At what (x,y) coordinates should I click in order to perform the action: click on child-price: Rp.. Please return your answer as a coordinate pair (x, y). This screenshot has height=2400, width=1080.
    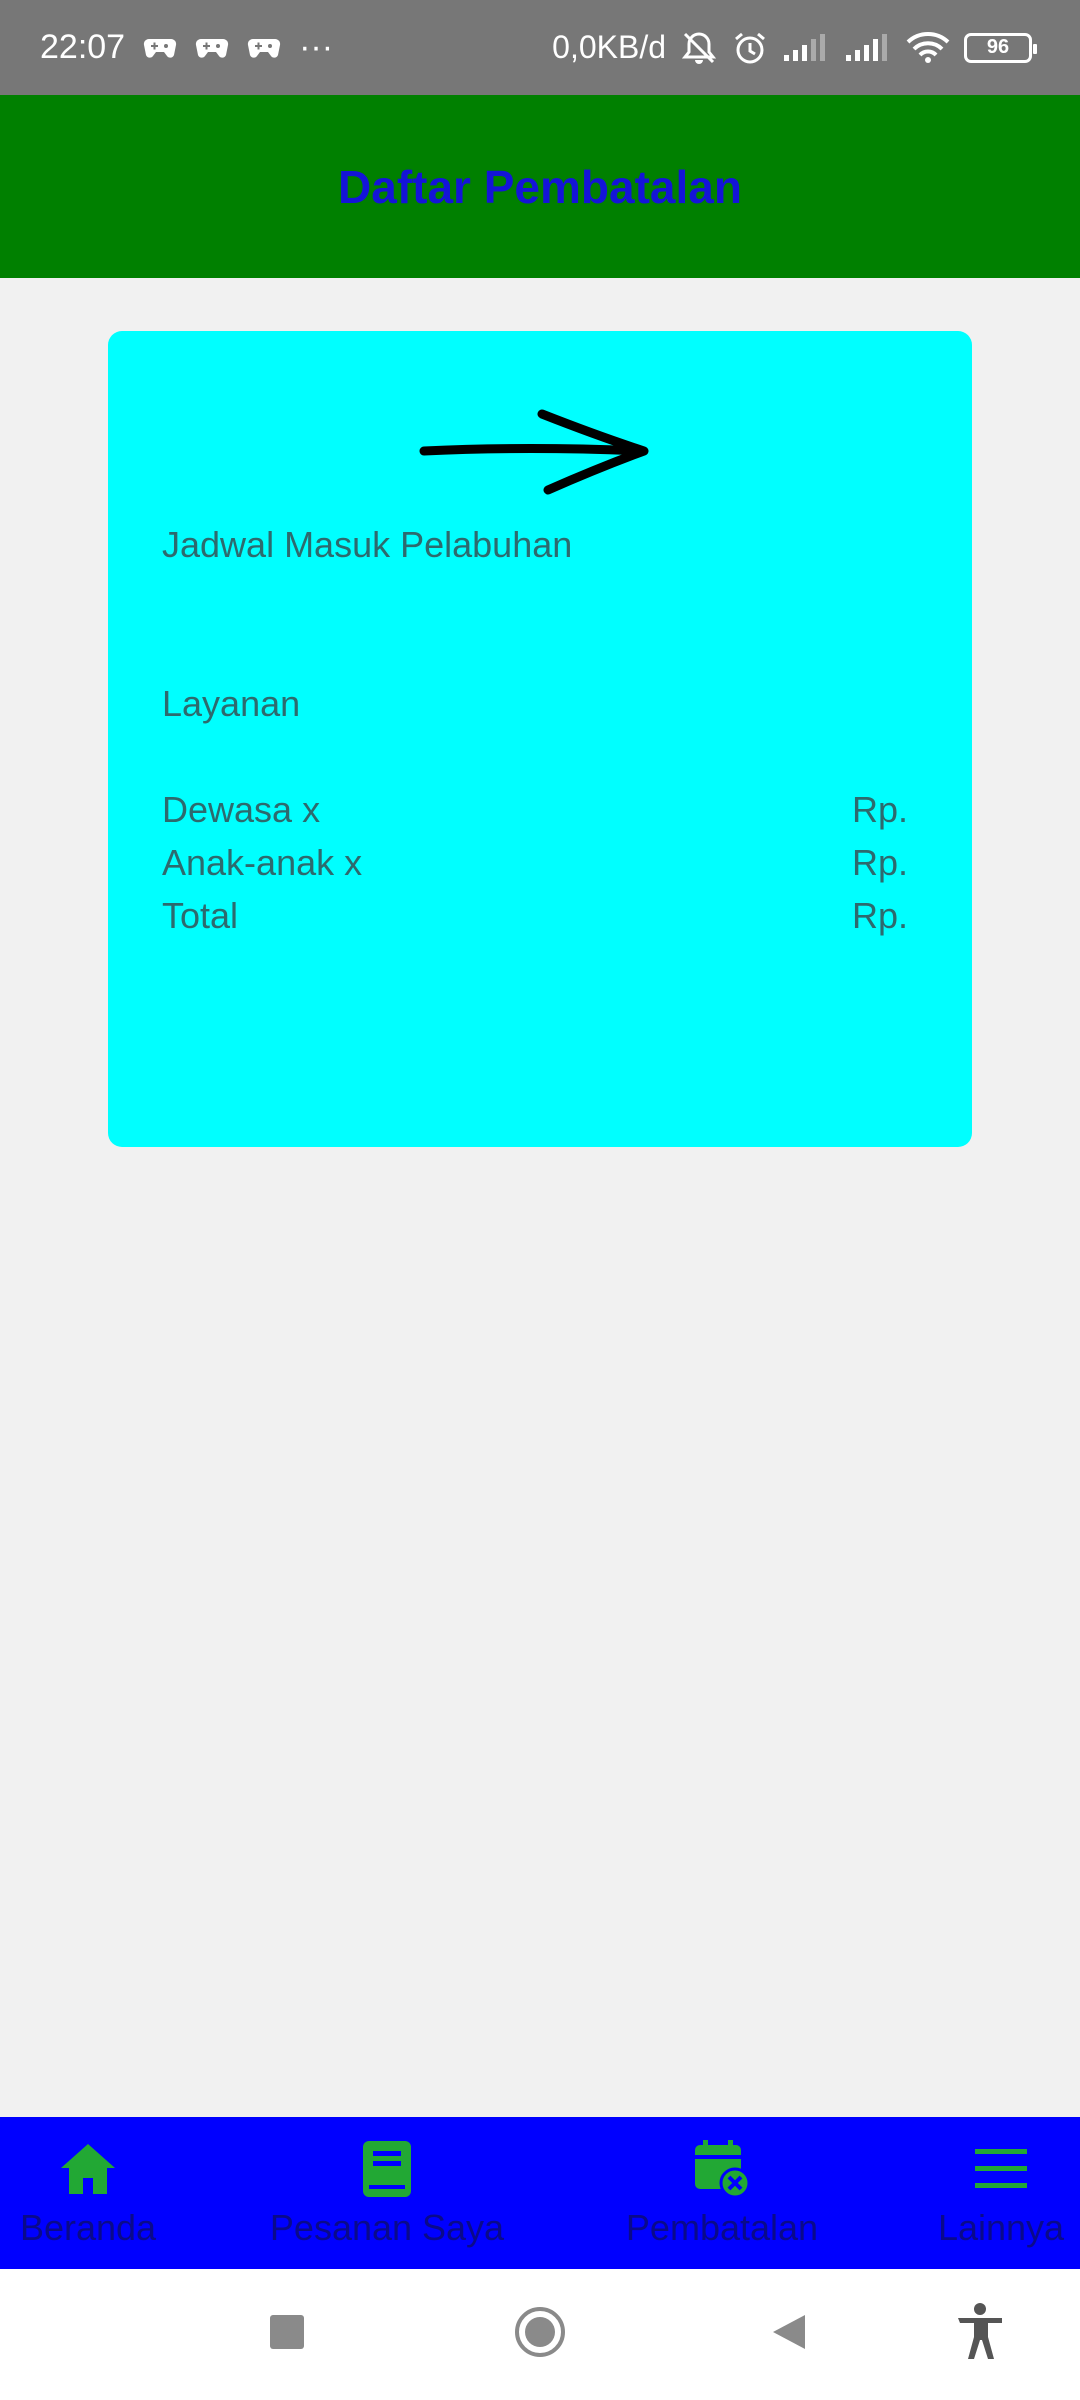
    Looking at the image, I should click on (879, 862).